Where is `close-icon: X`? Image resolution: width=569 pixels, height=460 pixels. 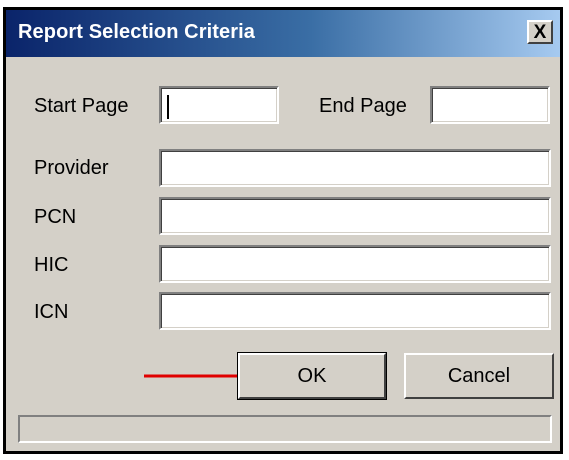 close-icon: X is located at coordinates (540, 32).